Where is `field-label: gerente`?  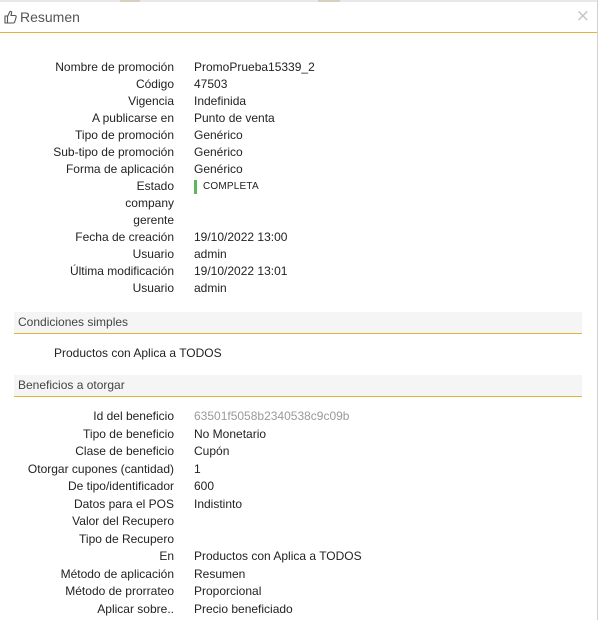 field-label: gerente is located at coordinates (153, 220).